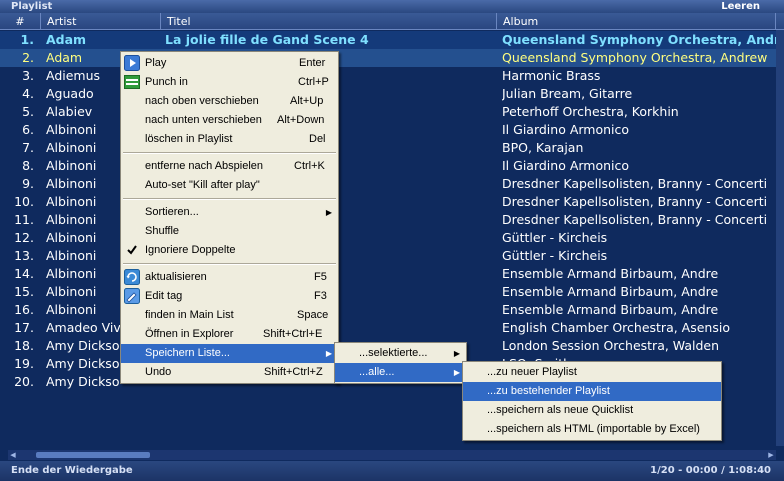  I want to click on track-number: 9., so click(28, 183).